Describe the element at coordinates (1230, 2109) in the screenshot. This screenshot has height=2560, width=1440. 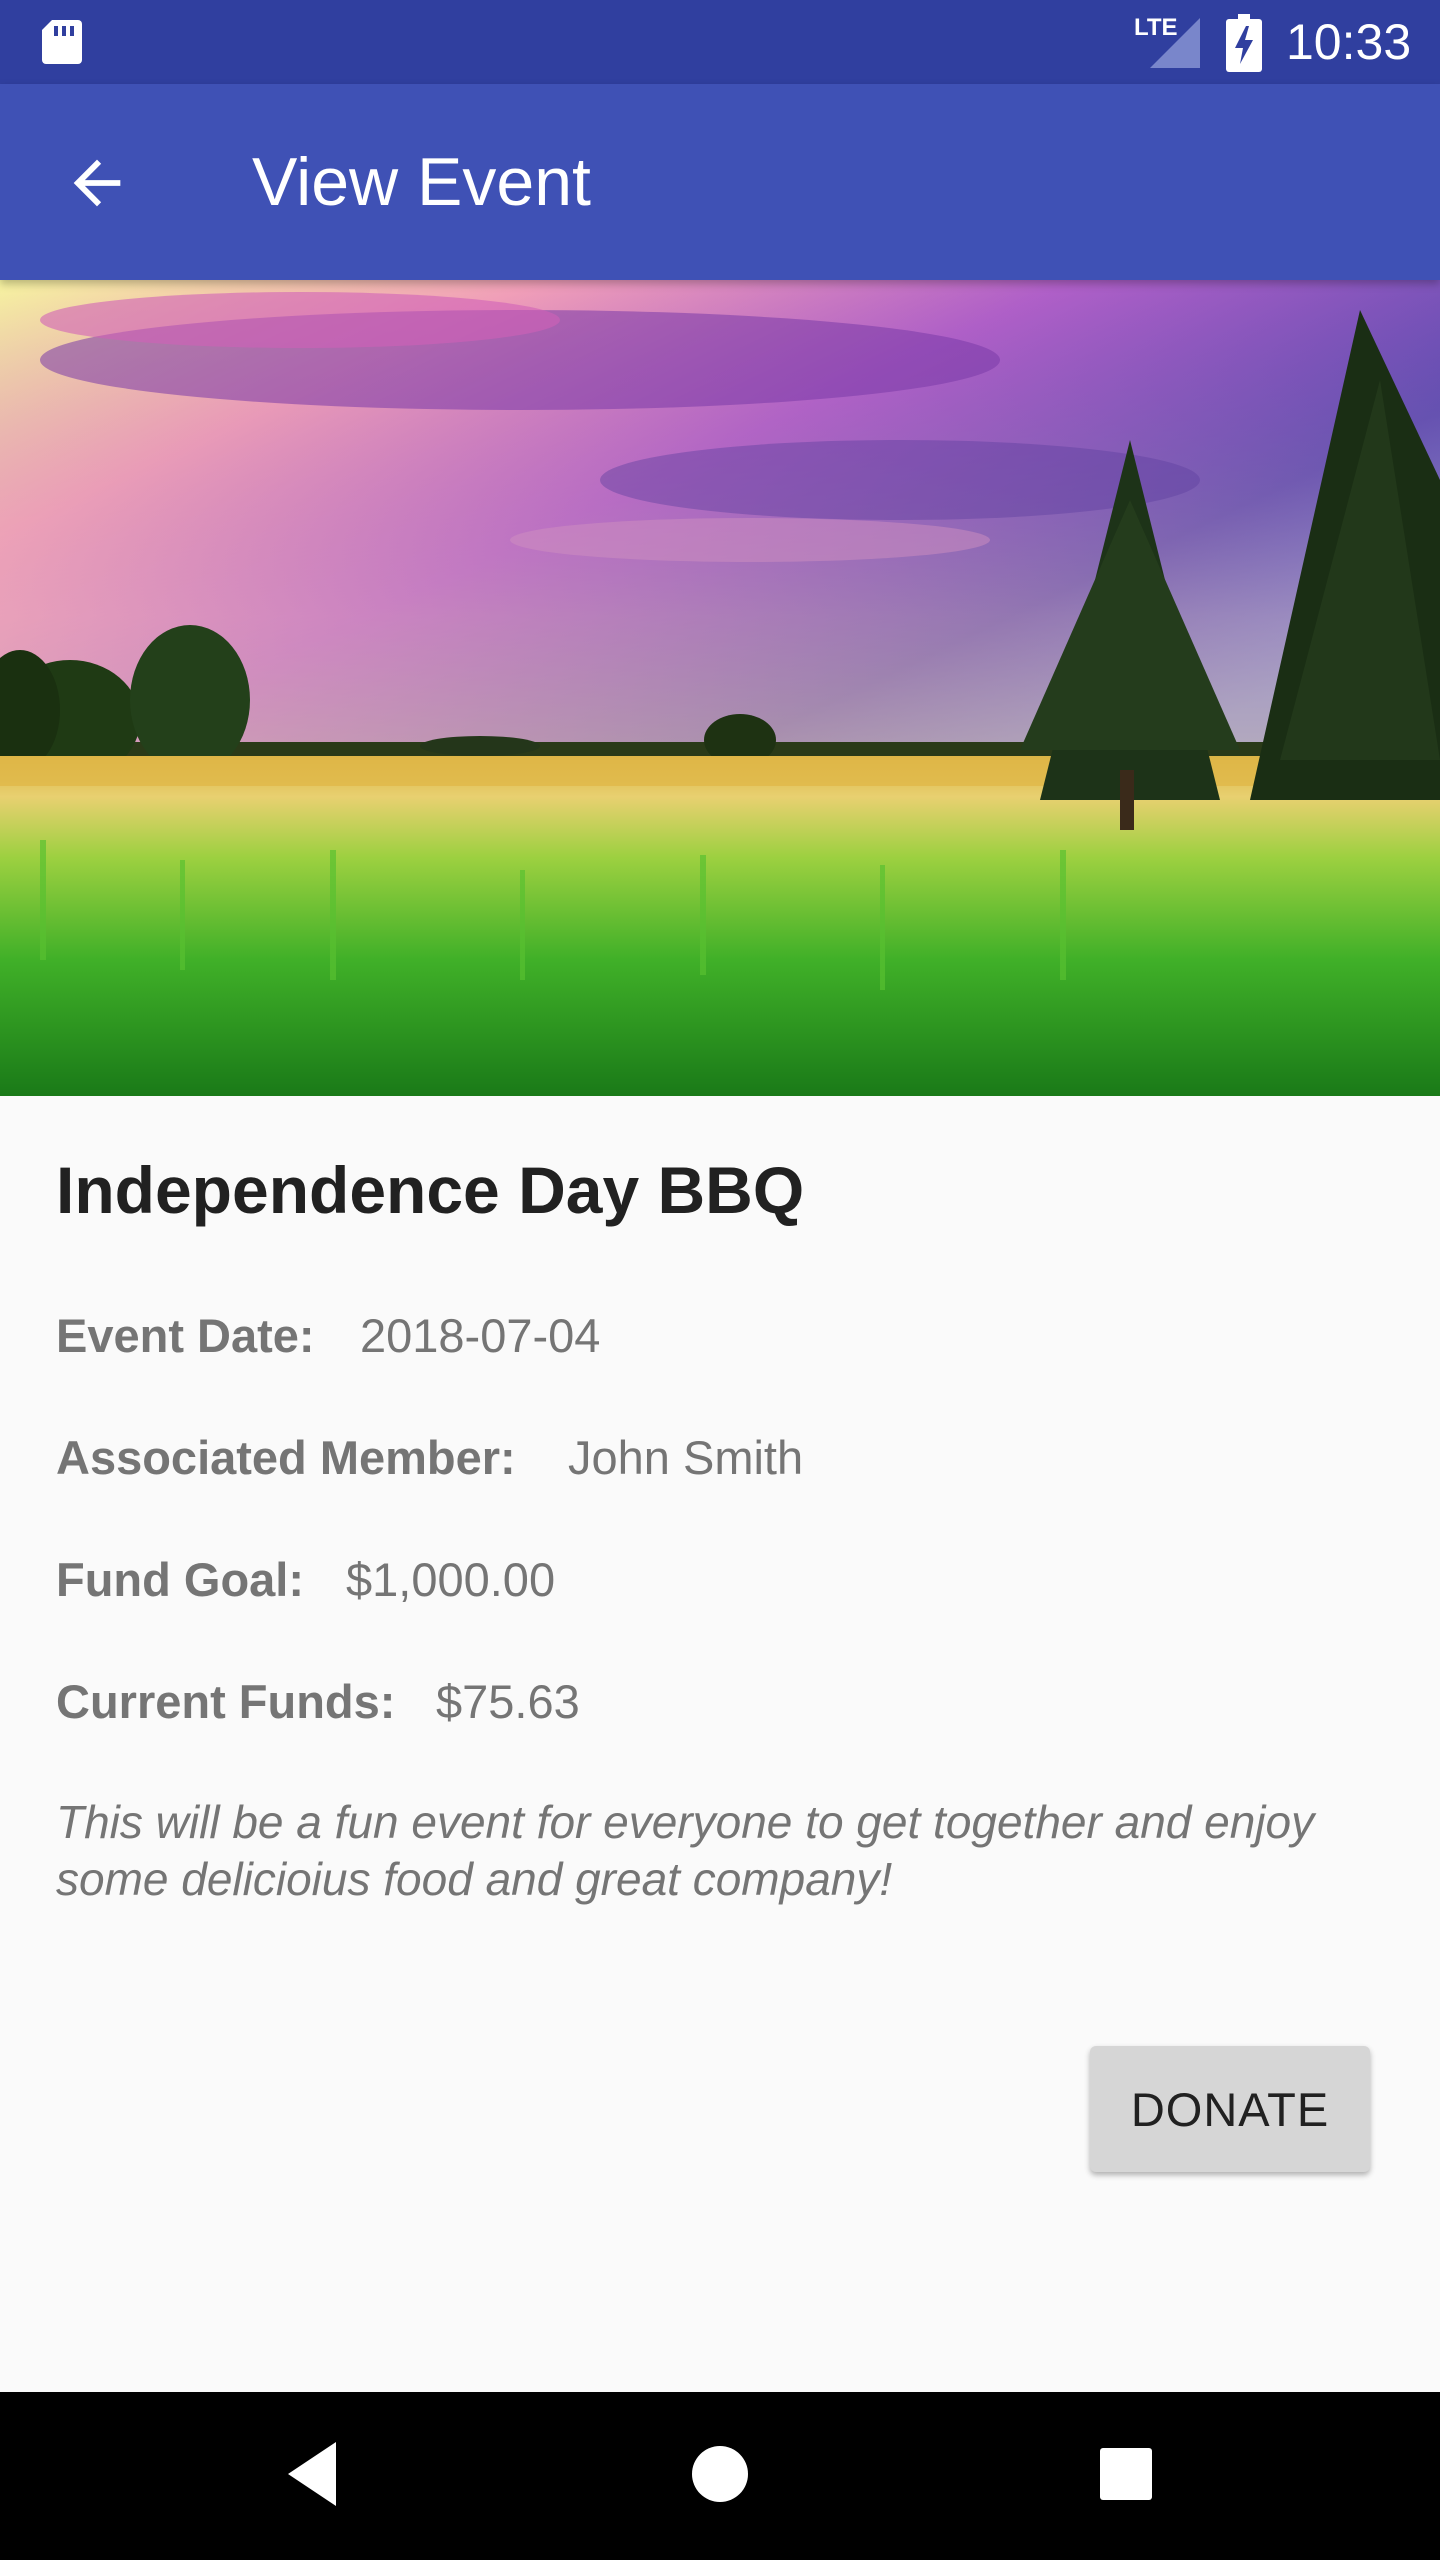
I see `donate-button: DONATE` at that location.